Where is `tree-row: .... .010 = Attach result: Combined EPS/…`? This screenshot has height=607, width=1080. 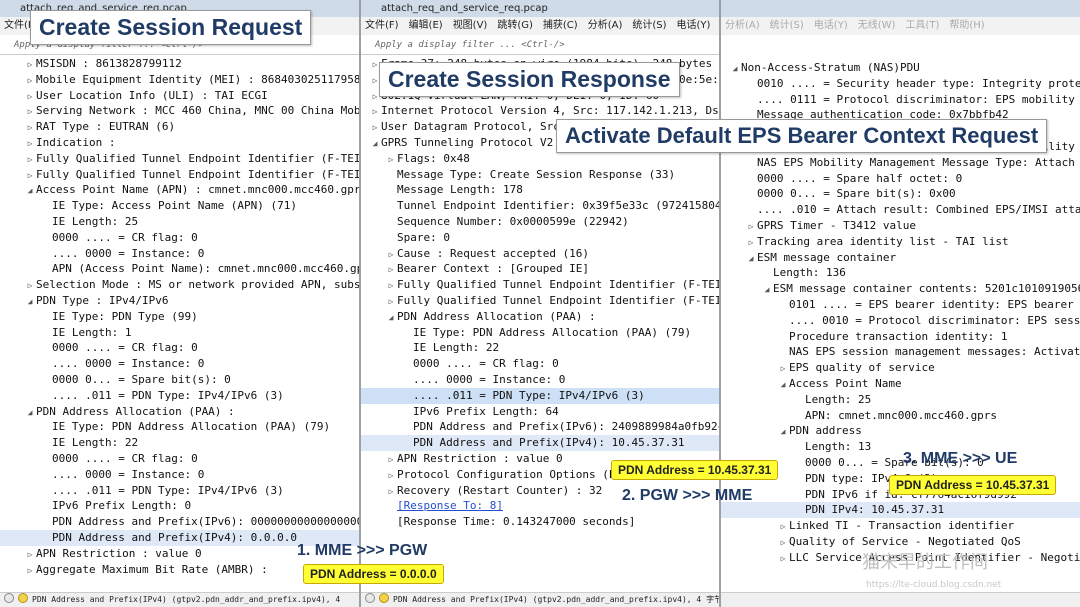
tree-row: .... .010 = Attach result: Combined EPS/… is located at coordinates (900, 210).